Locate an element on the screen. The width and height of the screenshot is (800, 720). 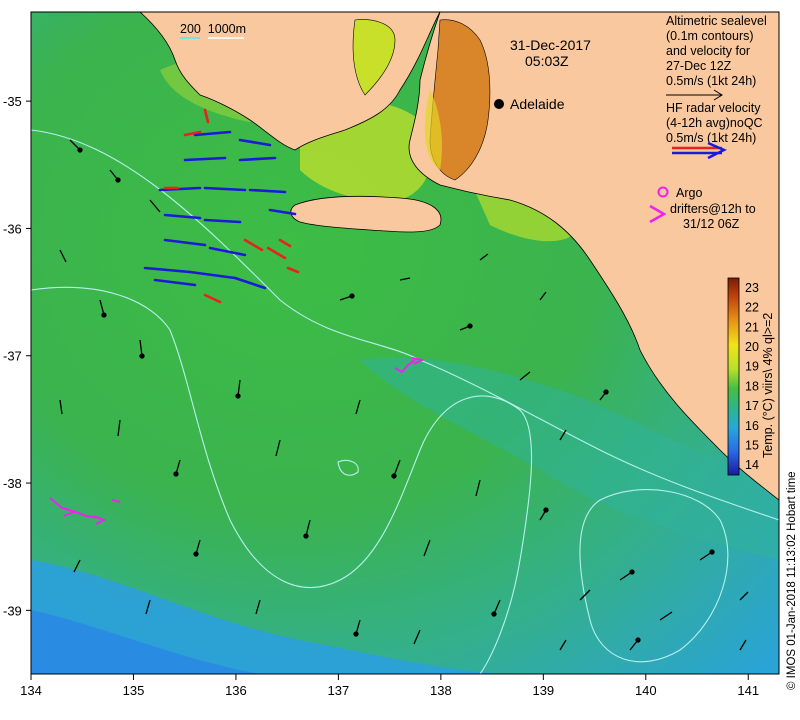
colorbar-gradient is located at coordinates (733, 376).